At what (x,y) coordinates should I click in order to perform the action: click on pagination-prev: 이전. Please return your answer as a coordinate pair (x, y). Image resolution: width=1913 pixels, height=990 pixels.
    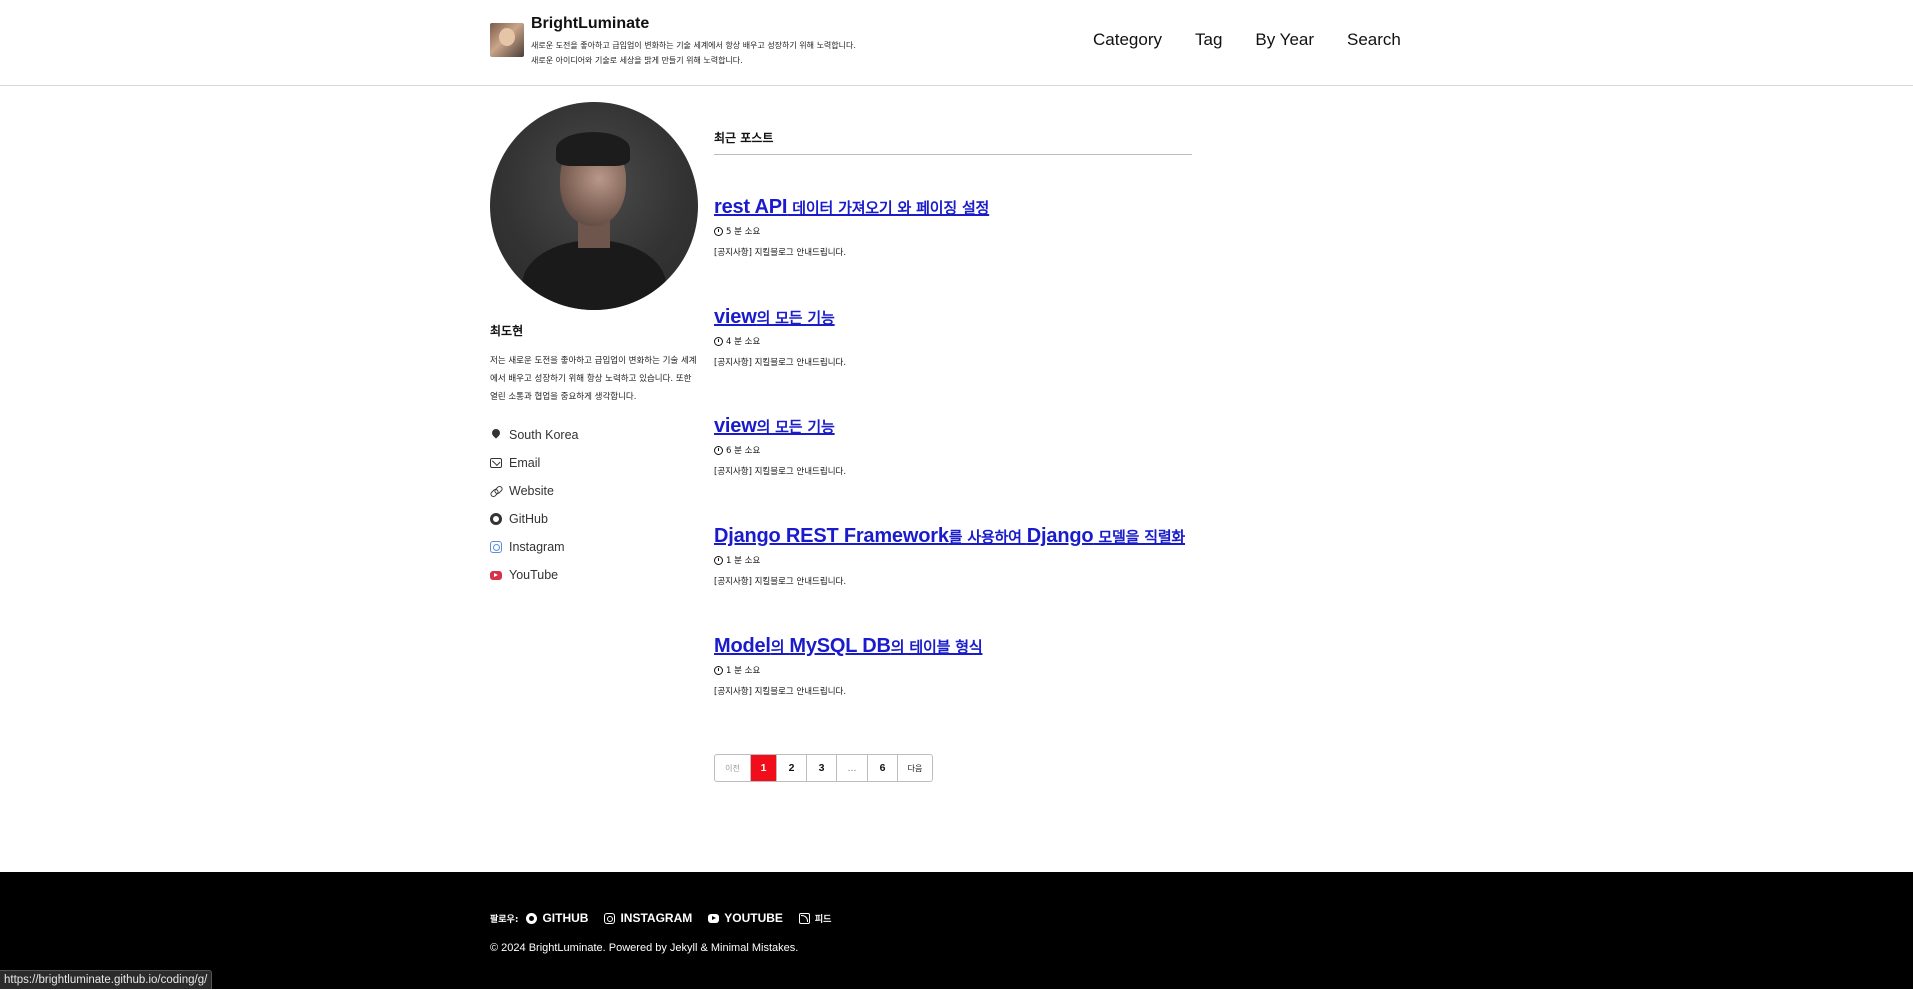
    Looking at the image, I should click on (733, 768).